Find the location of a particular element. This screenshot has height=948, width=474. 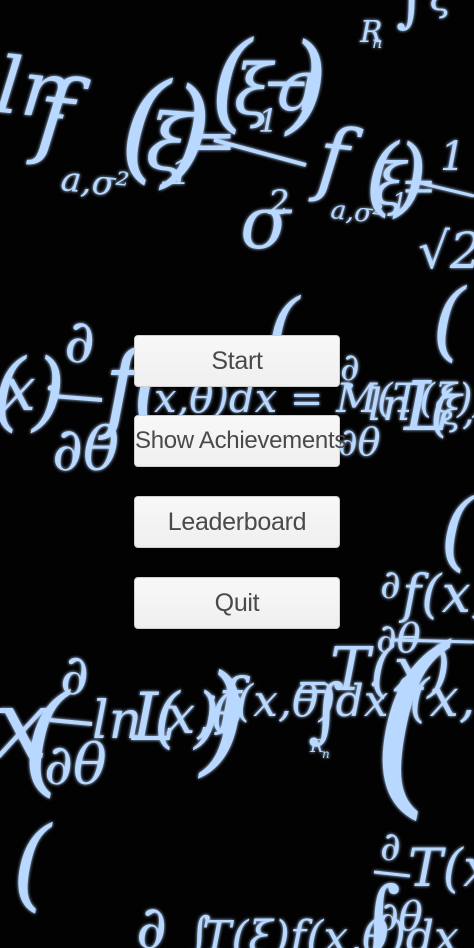

svg-text: x is located at coordinates (19, 390).